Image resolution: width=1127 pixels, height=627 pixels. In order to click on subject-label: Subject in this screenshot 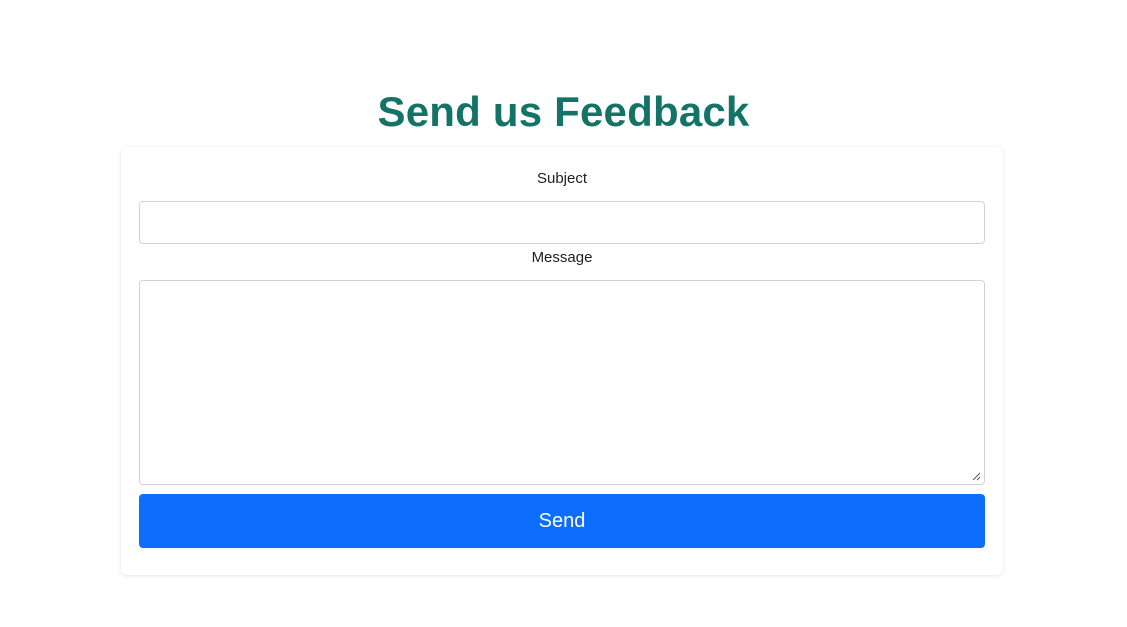, I will do `click(562, 178)`.